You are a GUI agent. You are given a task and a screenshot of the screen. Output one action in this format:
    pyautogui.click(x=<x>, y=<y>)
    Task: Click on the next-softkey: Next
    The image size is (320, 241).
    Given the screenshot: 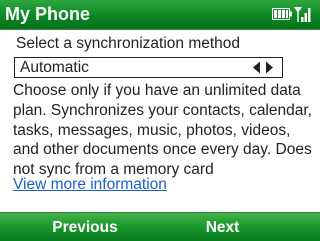 What is the action you would take?
    pyautogui.click(x=222, y=227)
    